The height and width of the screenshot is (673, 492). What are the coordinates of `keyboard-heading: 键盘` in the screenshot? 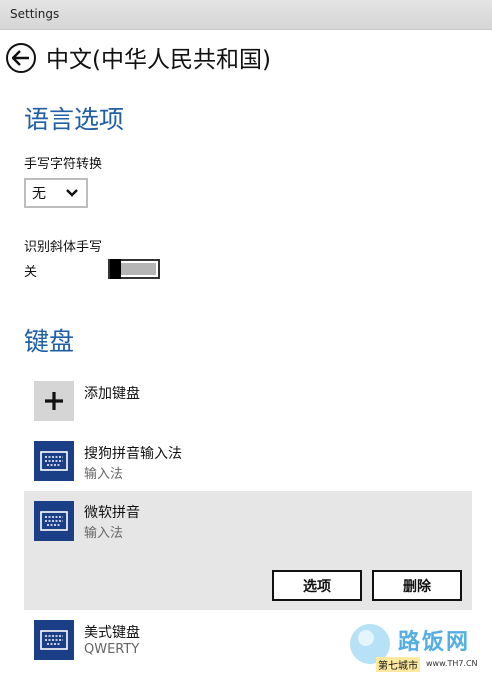 It's located at (49, 341).